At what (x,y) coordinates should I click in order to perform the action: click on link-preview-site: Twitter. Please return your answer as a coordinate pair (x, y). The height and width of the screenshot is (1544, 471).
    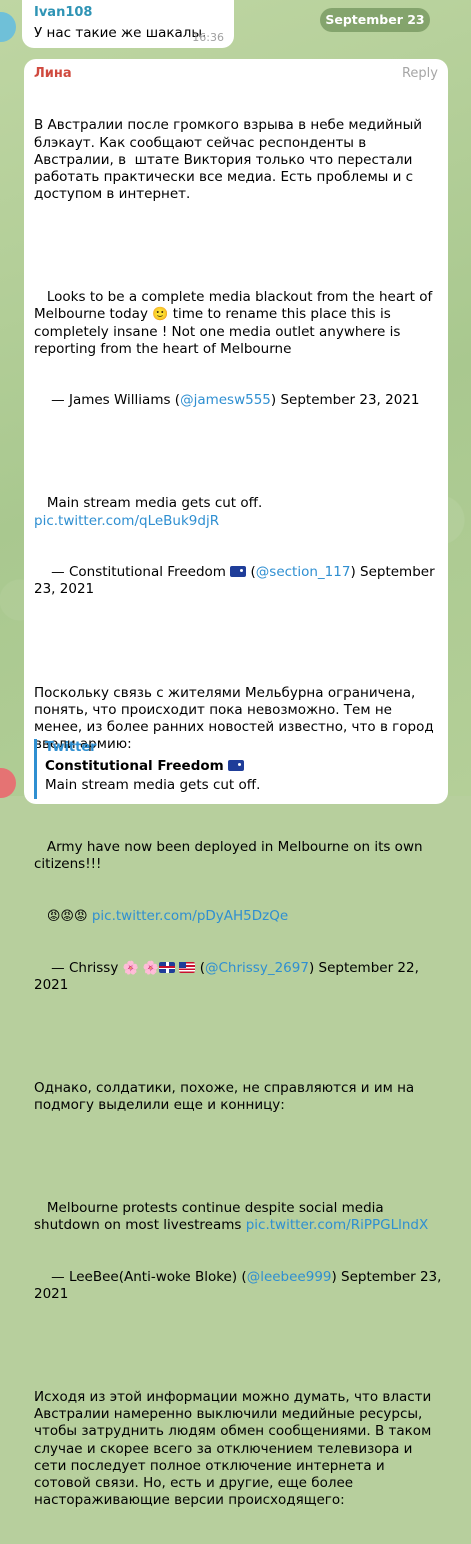
    Looking at the image, I should click on (71, 747).